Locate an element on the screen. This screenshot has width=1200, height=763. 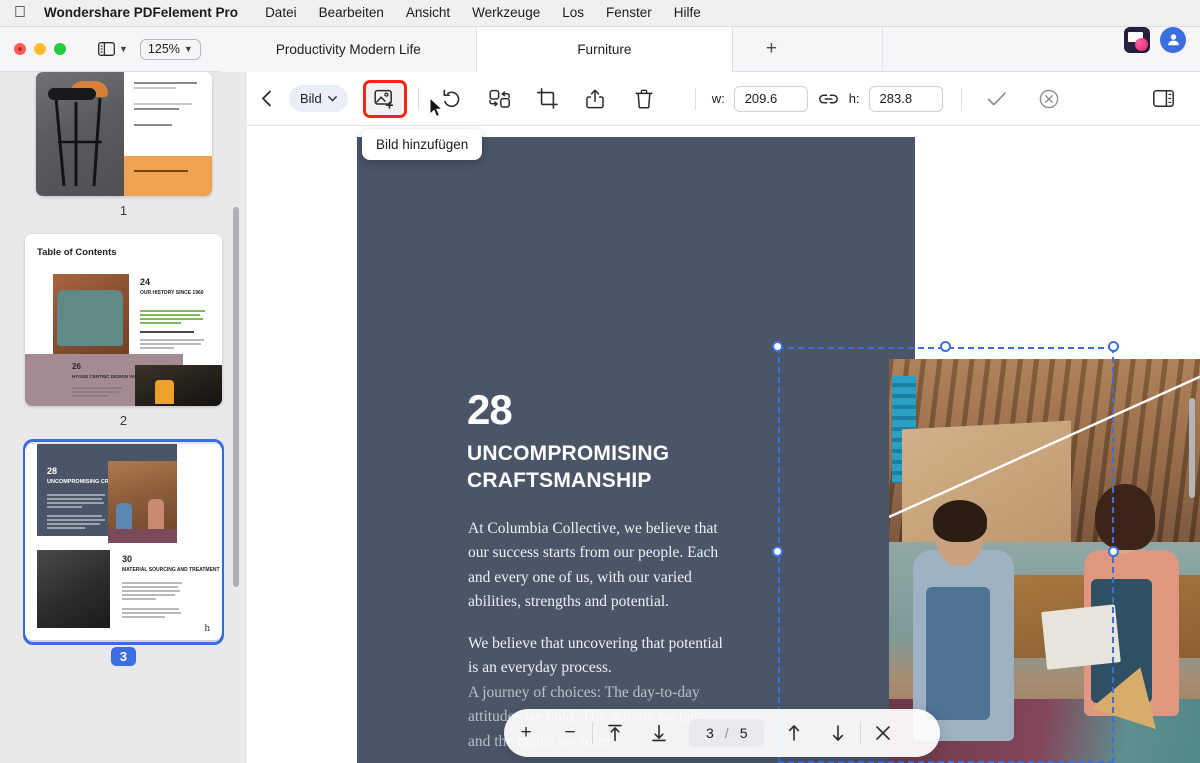
tab-furniture: Furniture is located at coordinates (604, 49).